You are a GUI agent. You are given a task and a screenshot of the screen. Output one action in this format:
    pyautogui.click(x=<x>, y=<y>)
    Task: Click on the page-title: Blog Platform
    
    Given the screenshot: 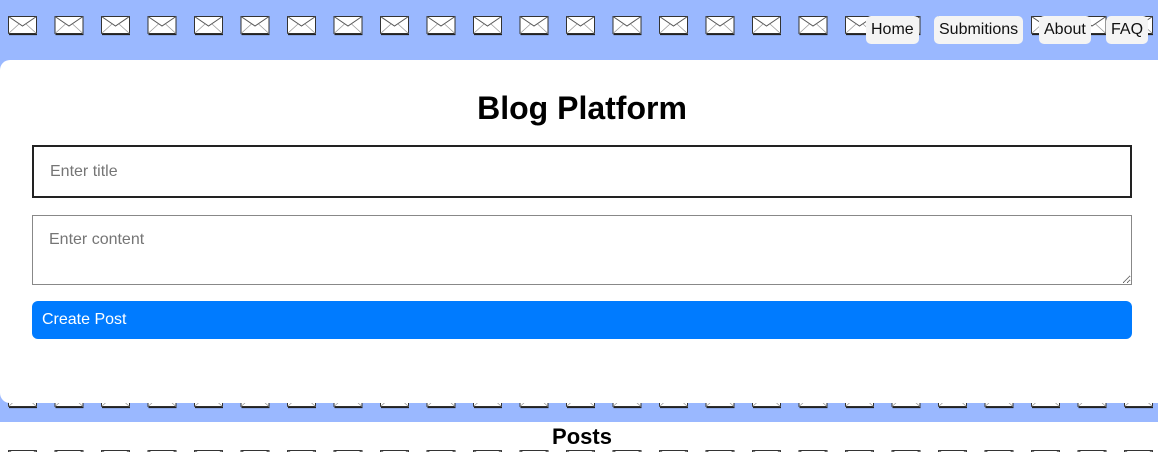 What is the action you would take?
    pyautogui.click(x=582, y=108)
    